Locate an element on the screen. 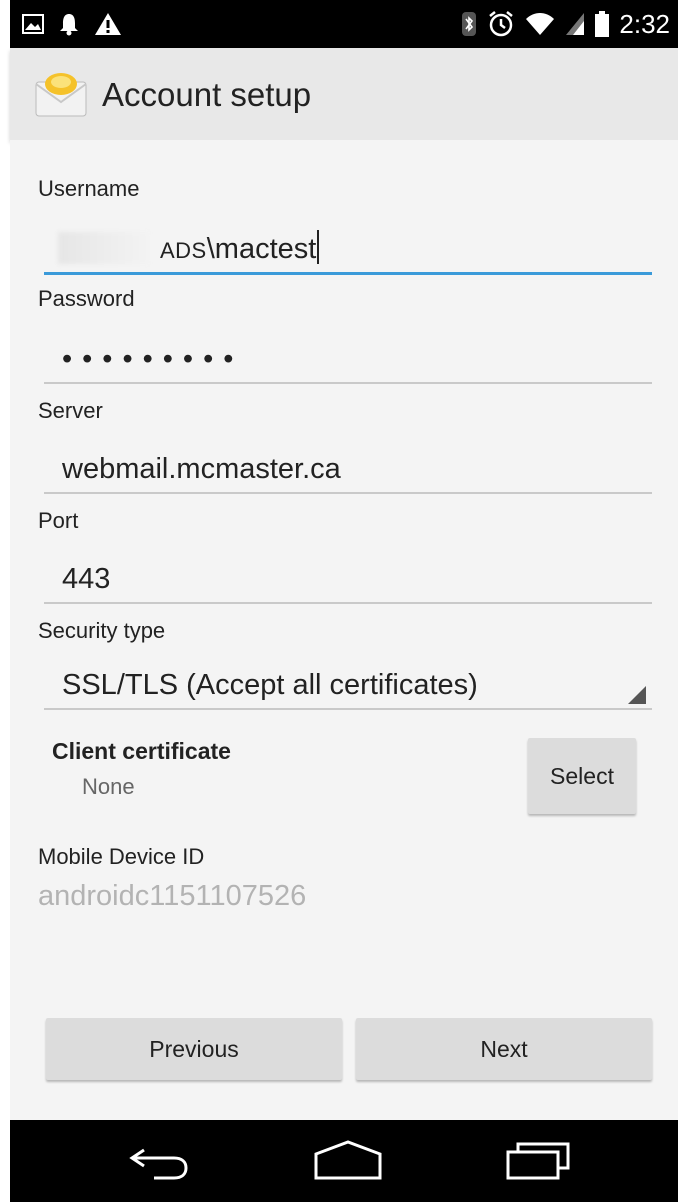  password-value: ••••••••• is located at coordinates (153, 359).